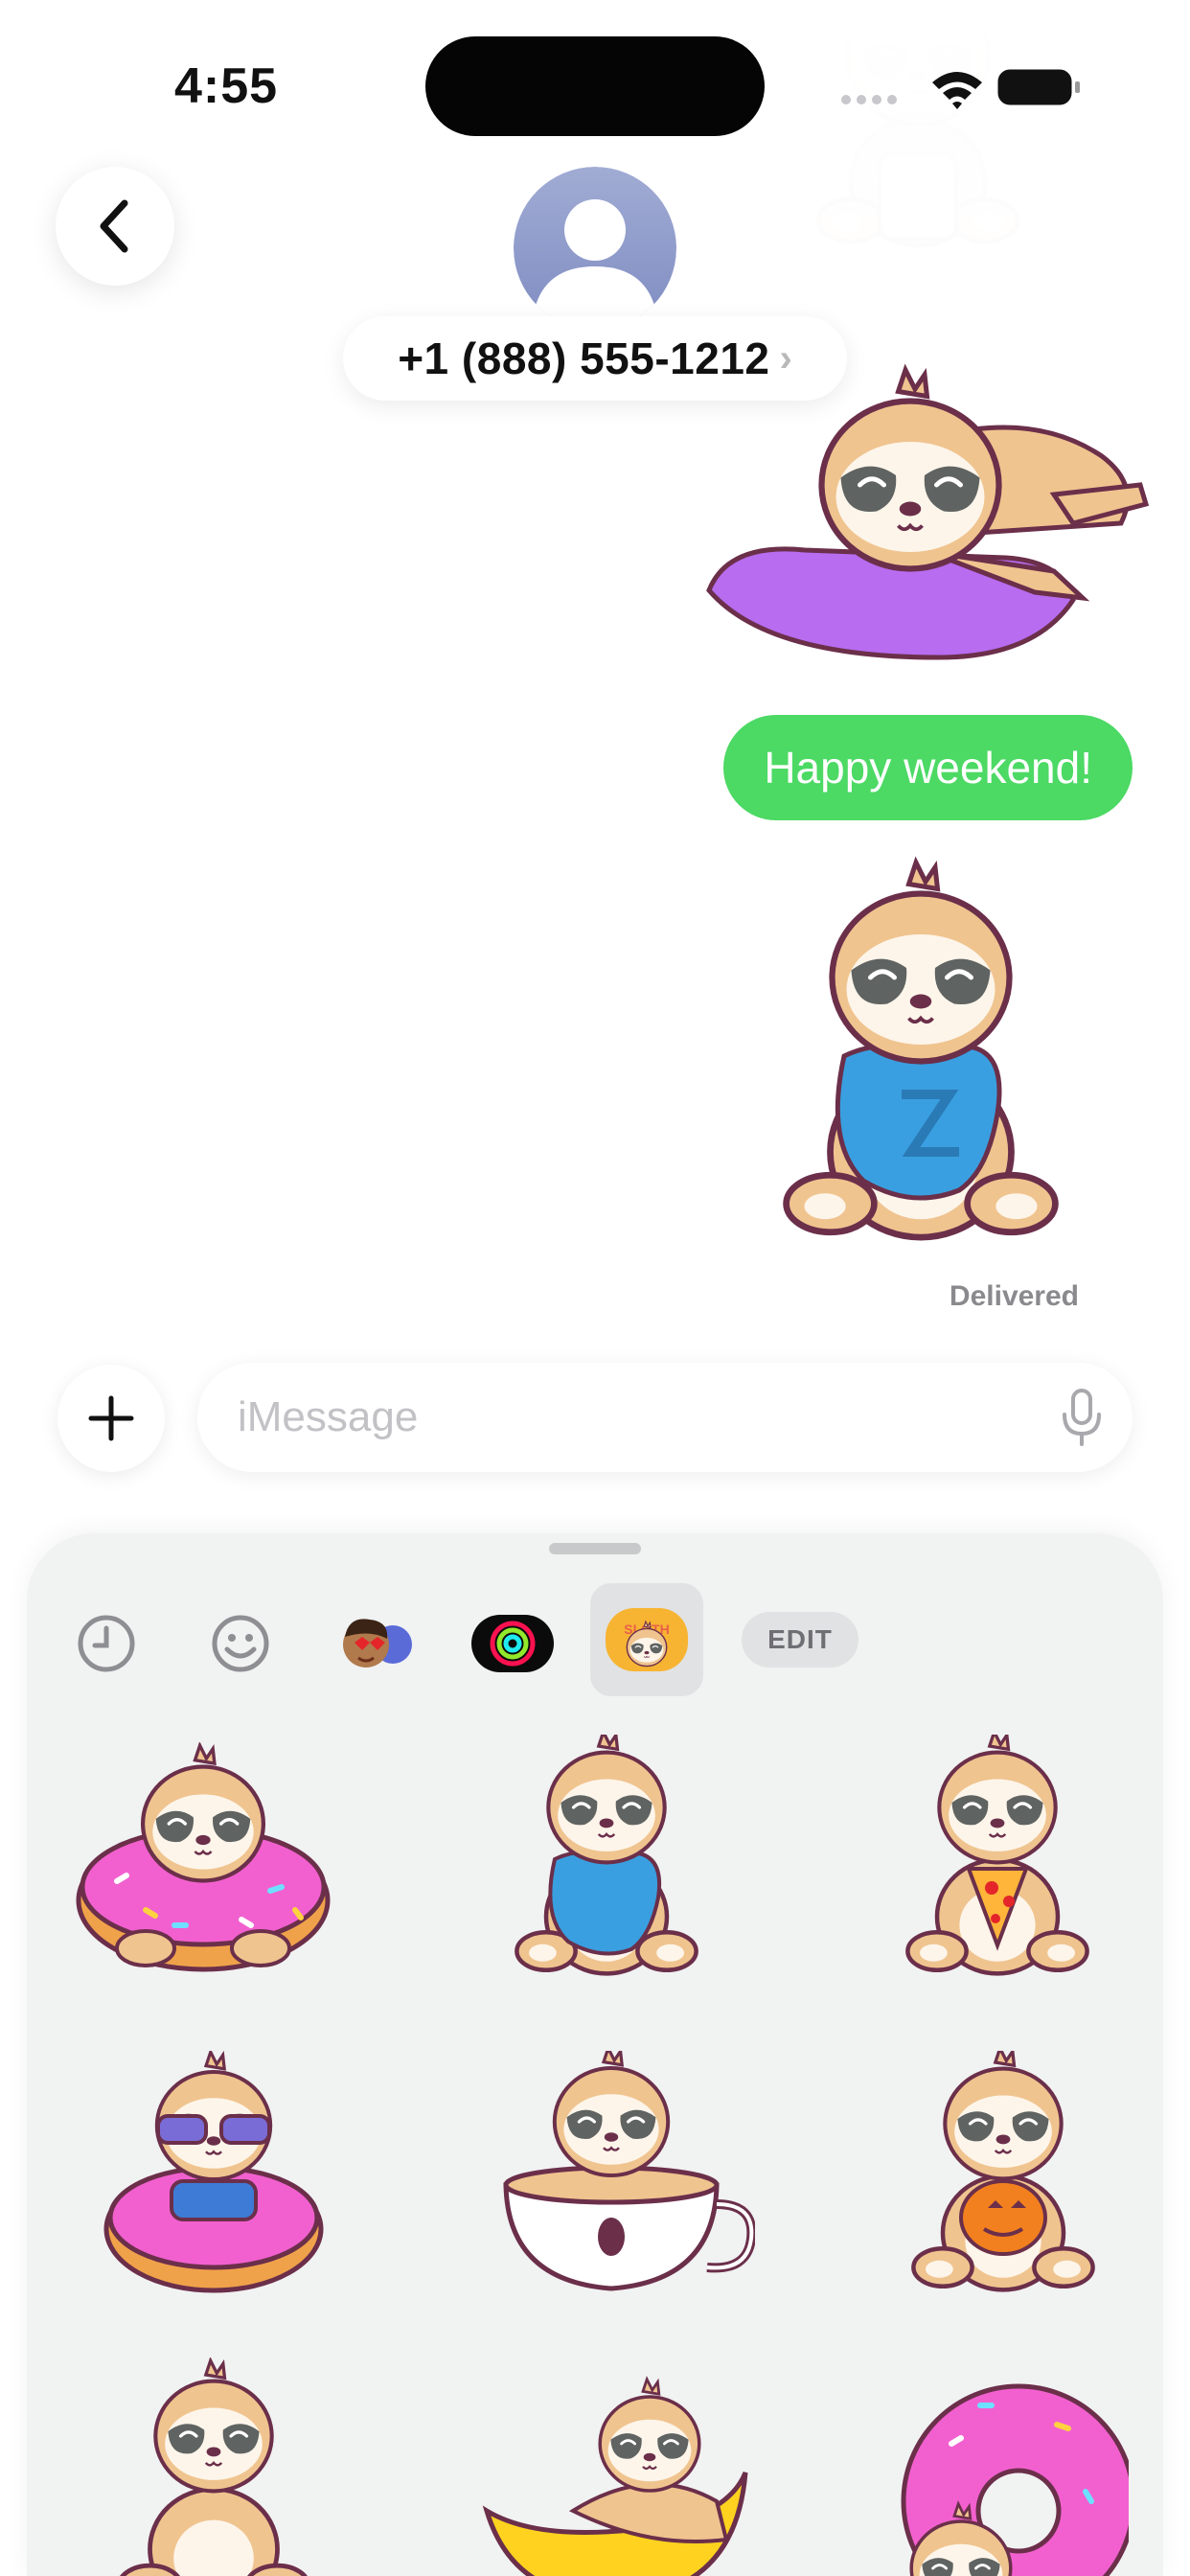 This screenshot has height=2576, width=1190. What do you see at coordinates (1014, 1296) in the screenshot?
I see `delivery-status: Delivered` at bounding box center [1014, 1296].